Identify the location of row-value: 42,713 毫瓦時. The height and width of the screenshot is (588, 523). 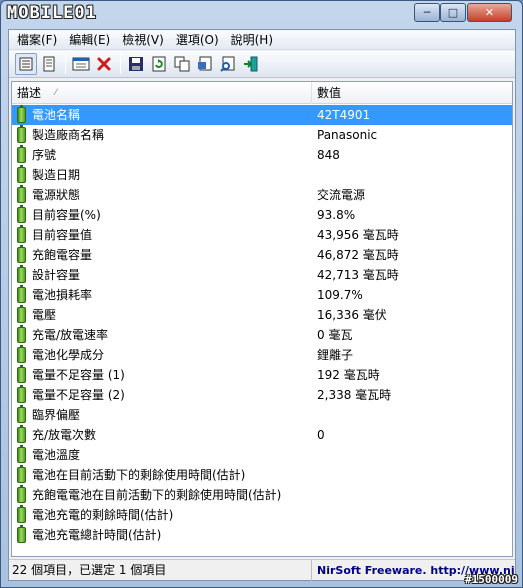
(358, 275).